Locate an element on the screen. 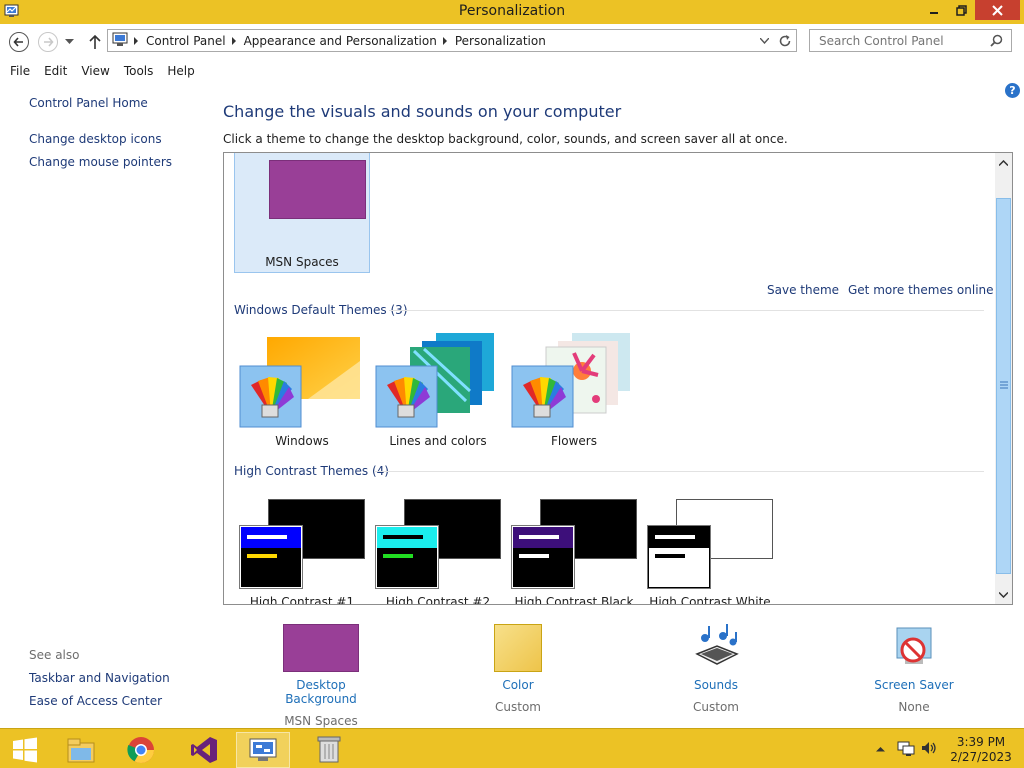 This screenshot has height=768, width=1024. purple-swatch-icon is located at coordinates (321, 648).